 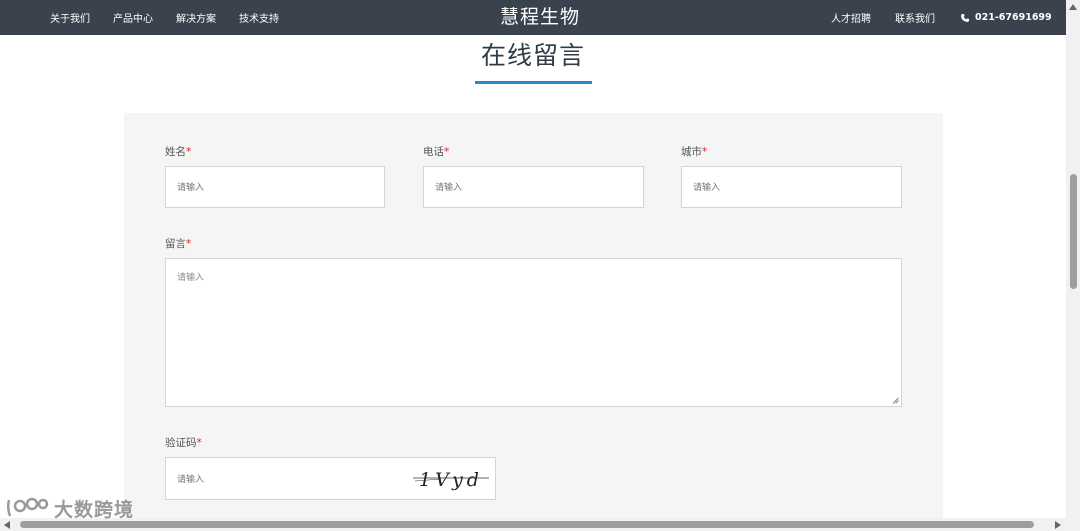 What do you see at coordinates (941, 17) in the screenshot?
I see `nav-right-links: 人才招聘 联系我们 021-67691699` at bounding box center [941, 17].